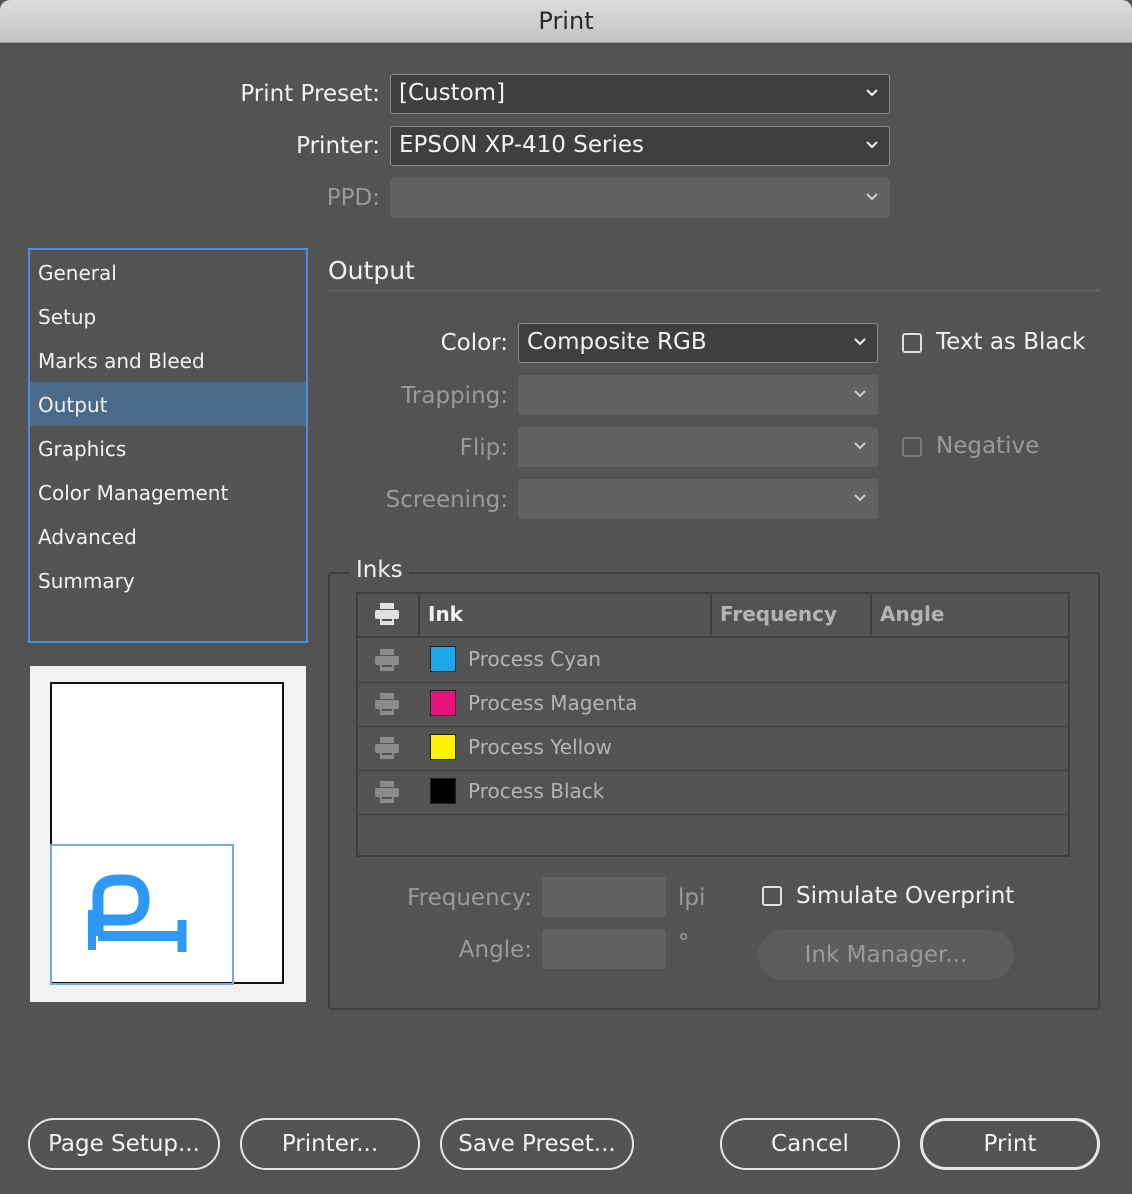  What do you see at coordinates (684, 943) in the screenshot?
I see `angle-unit: °` at bounding box center [684, 943].